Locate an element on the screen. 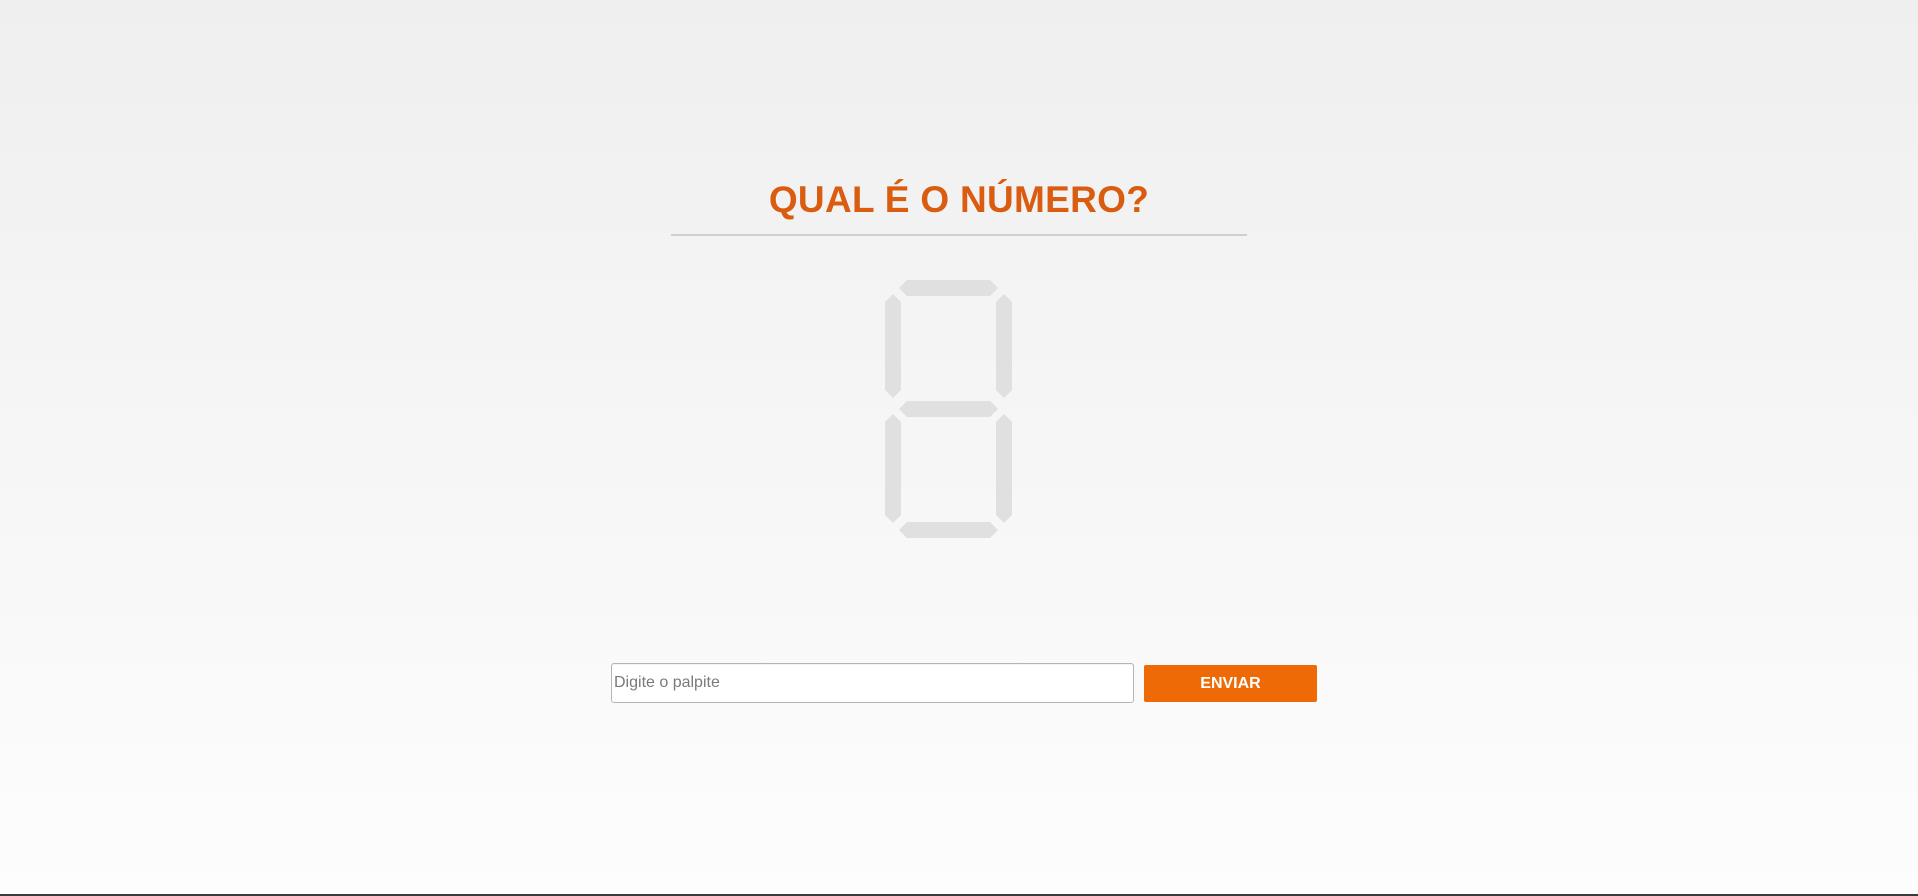 The image size is (1918, 896). segment-middle is located at coordinates (948, 409).